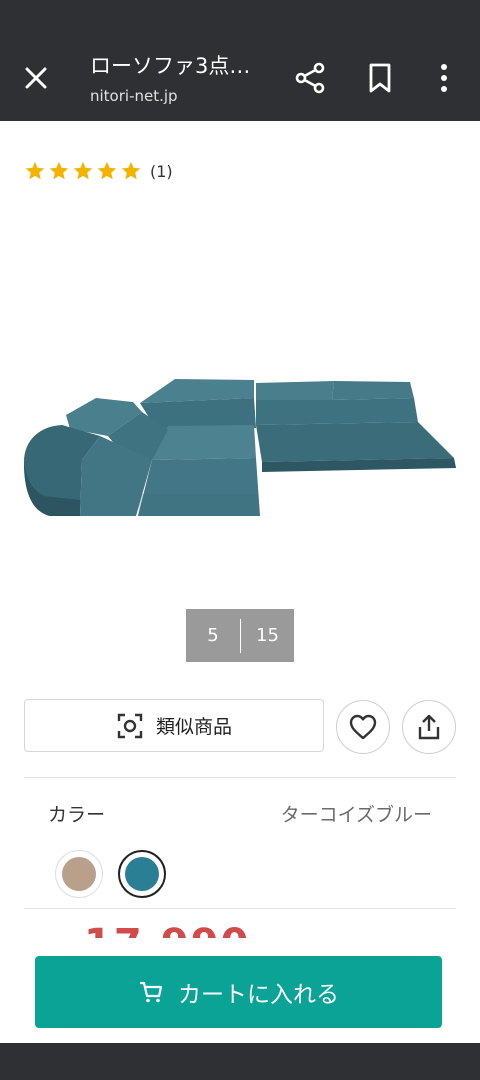 This screenshot has height=1080, width=480. I want to click on cart-icon, so click(151, 992).